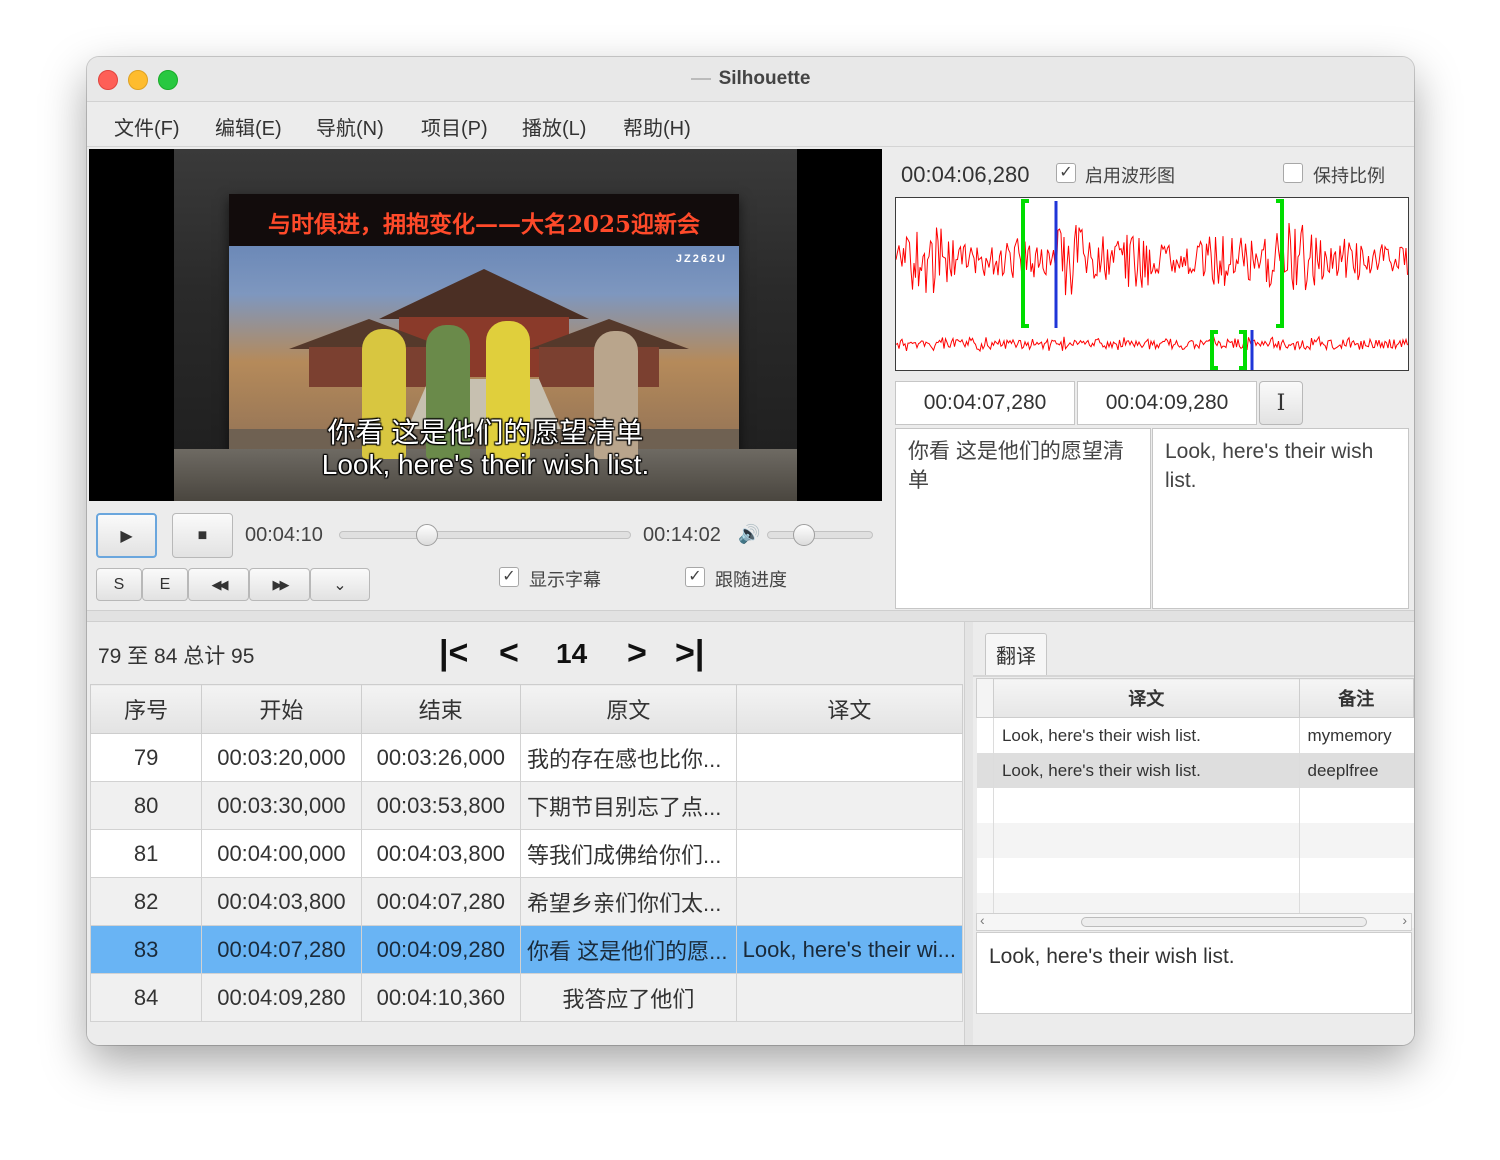 The image size is (1500, 1160). I want to click on start-time-value: 00:04:07,280, so click(985, 402).